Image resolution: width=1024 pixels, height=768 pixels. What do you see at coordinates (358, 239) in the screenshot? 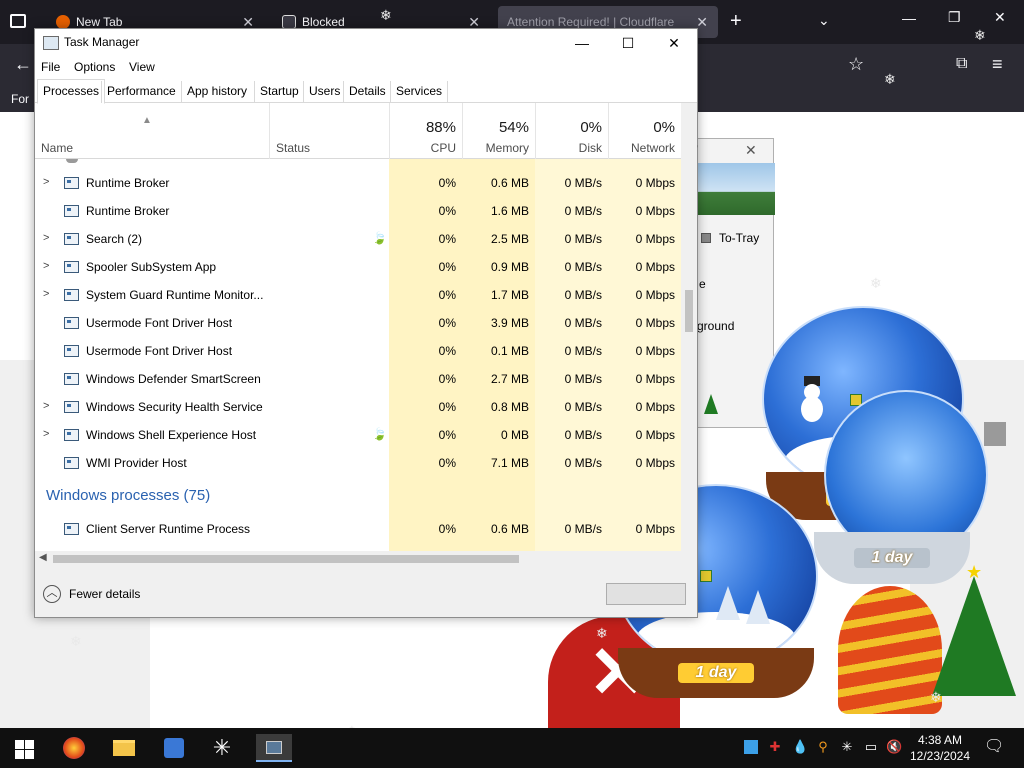
I see `process-row: > Search (2) 🍃 0% 2.5 MB 0 MB/s 0 Mbps` at bounding box center [358, 239].